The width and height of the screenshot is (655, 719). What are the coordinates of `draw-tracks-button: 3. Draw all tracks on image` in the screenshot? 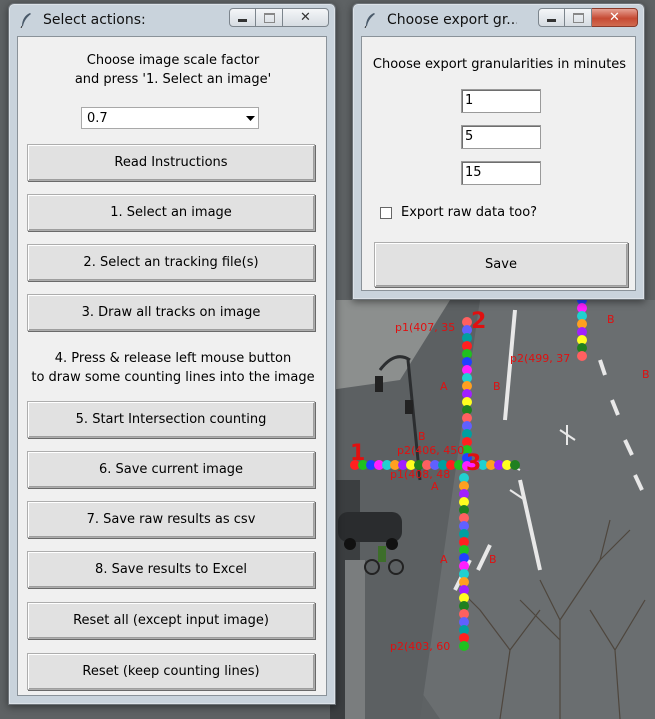 It's located at (171, 312).